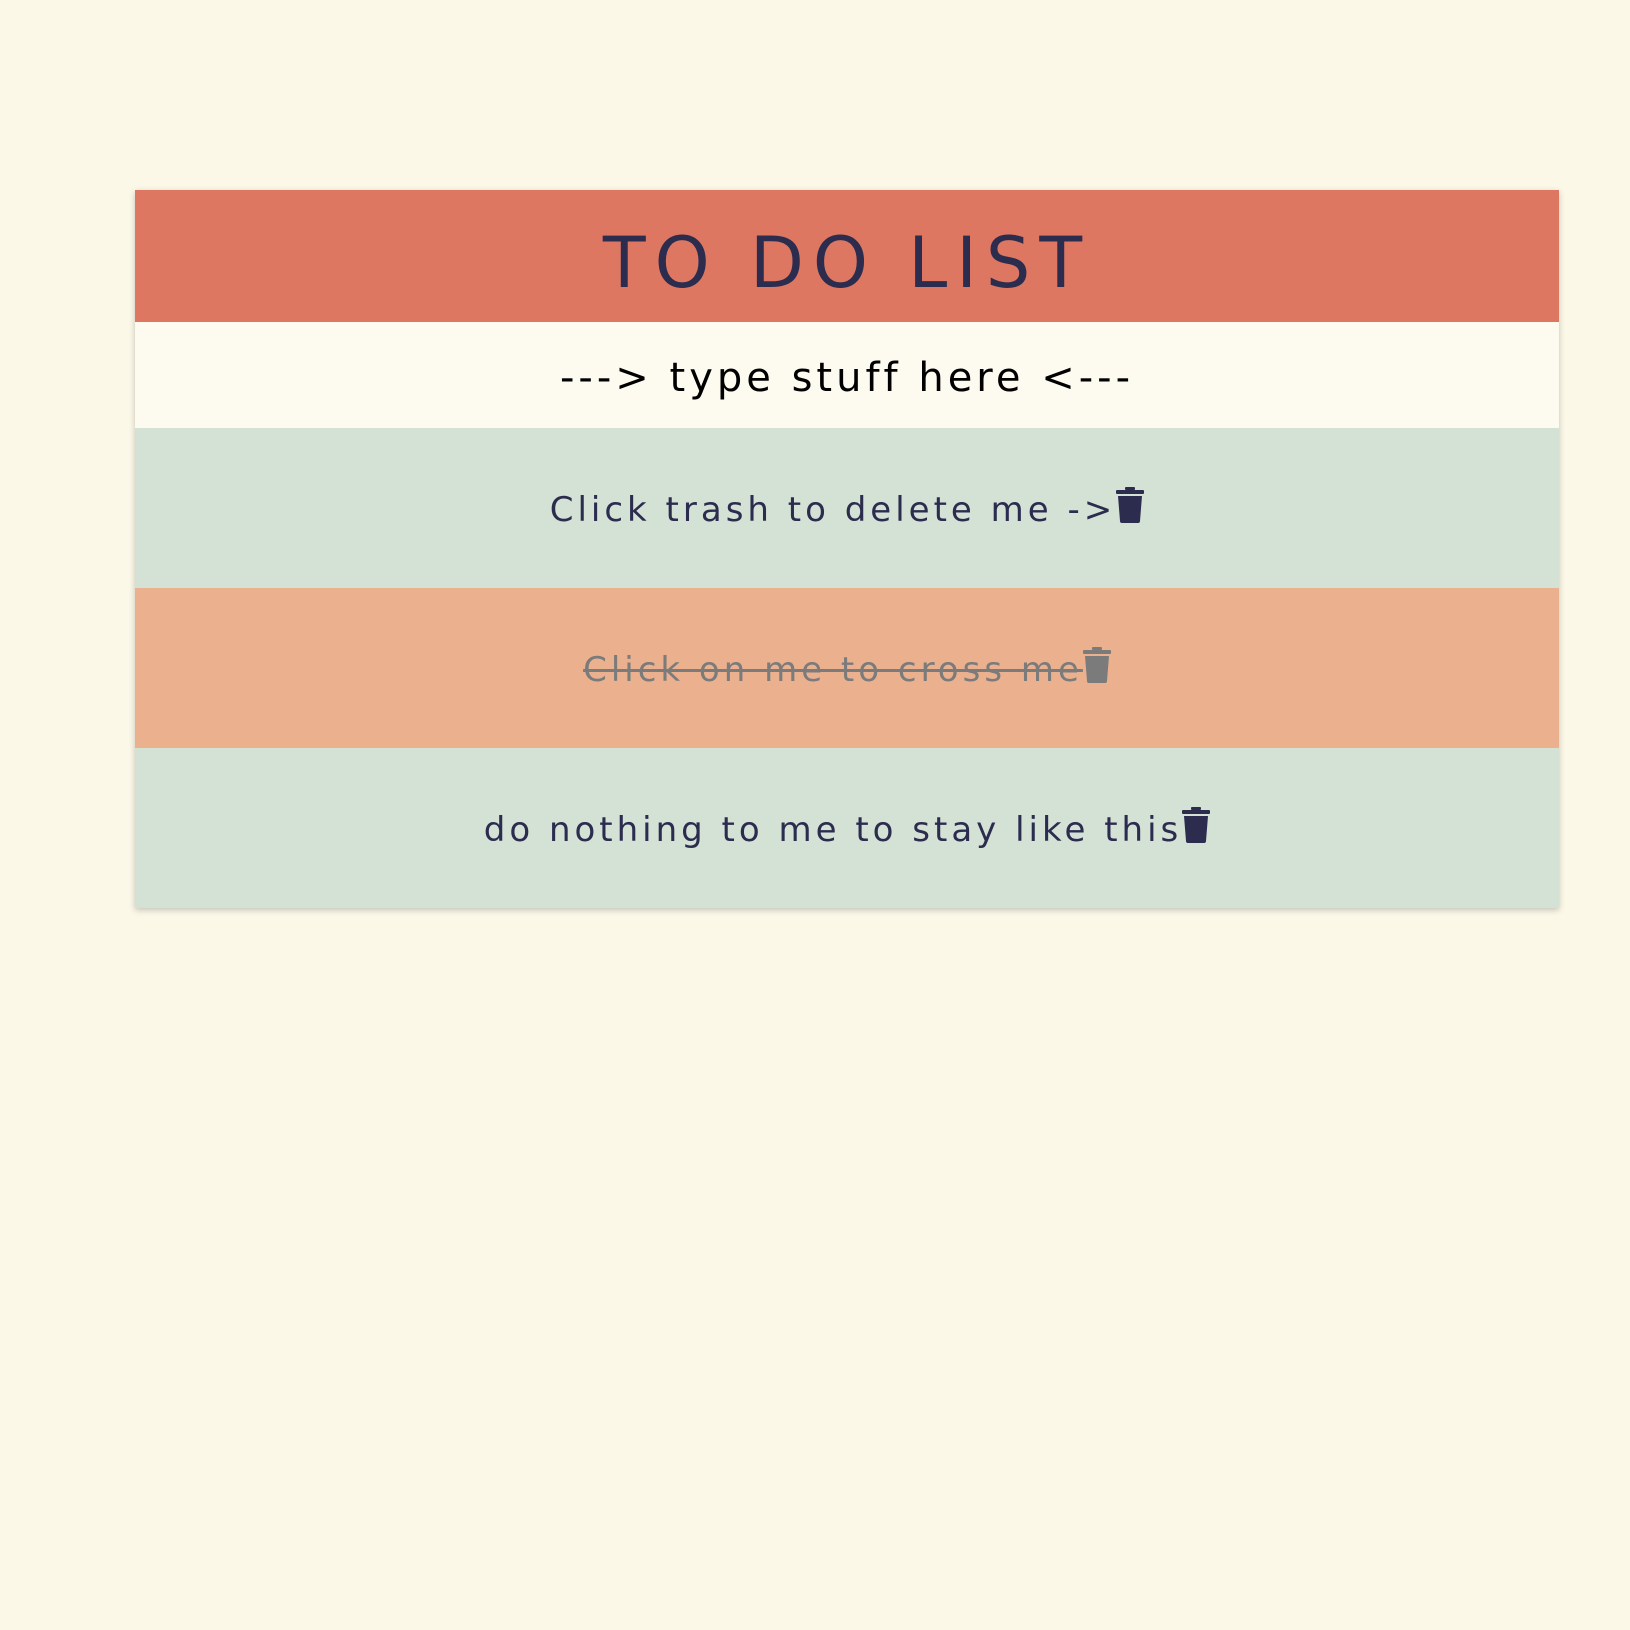  Describe the element at coordinates (833, 670) in the screenshot. I see `todo-item-text: Click on me to cross me` at that location.